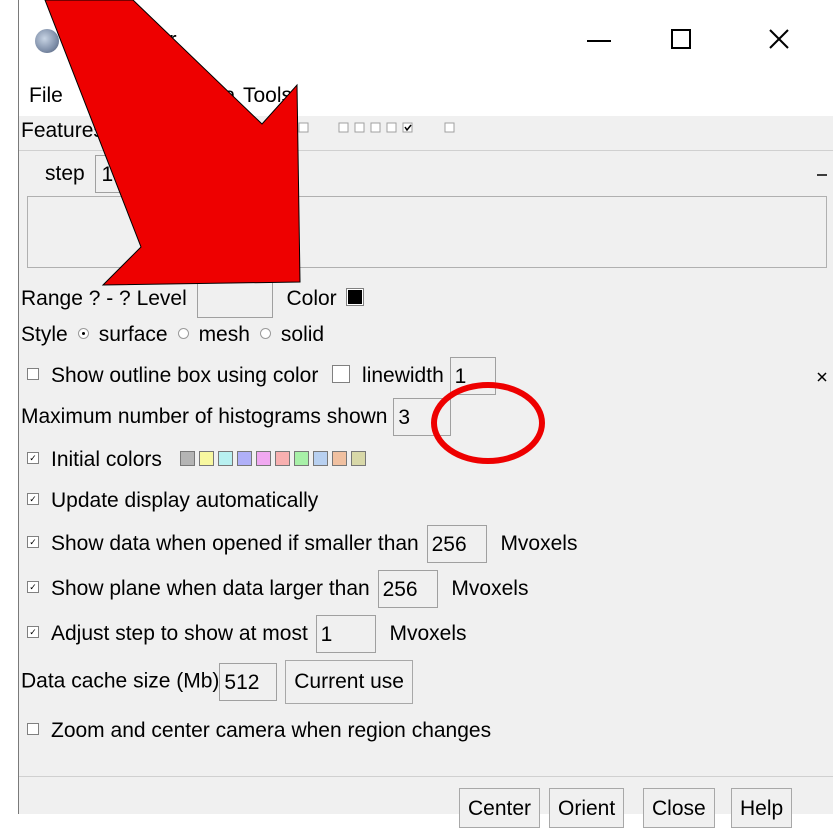  I want to click on minimize-icon, so click(599, 41).